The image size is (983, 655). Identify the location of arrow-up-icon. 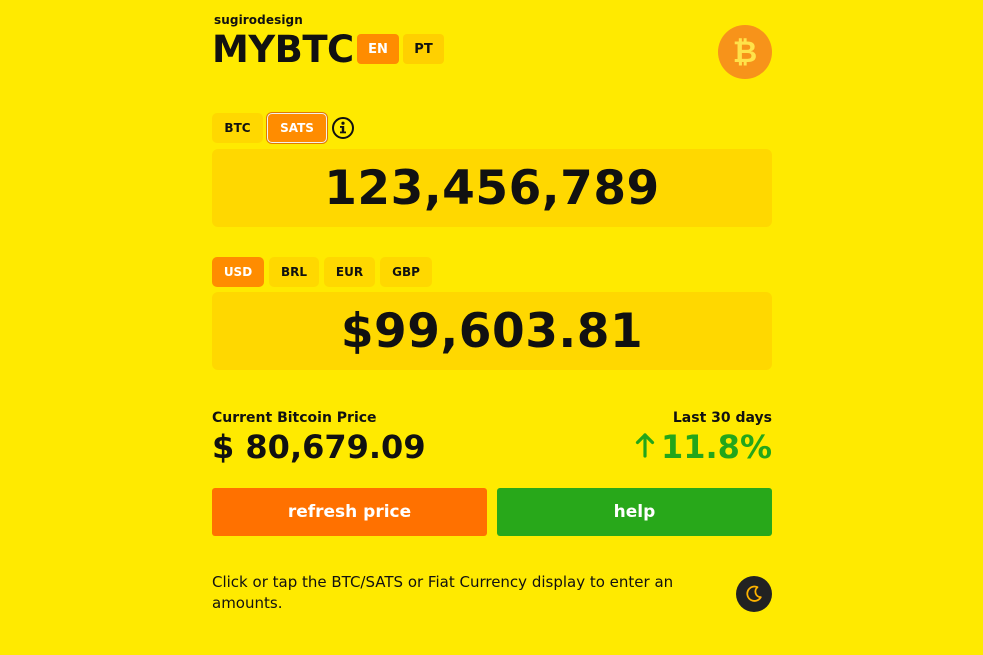
(645, 447).